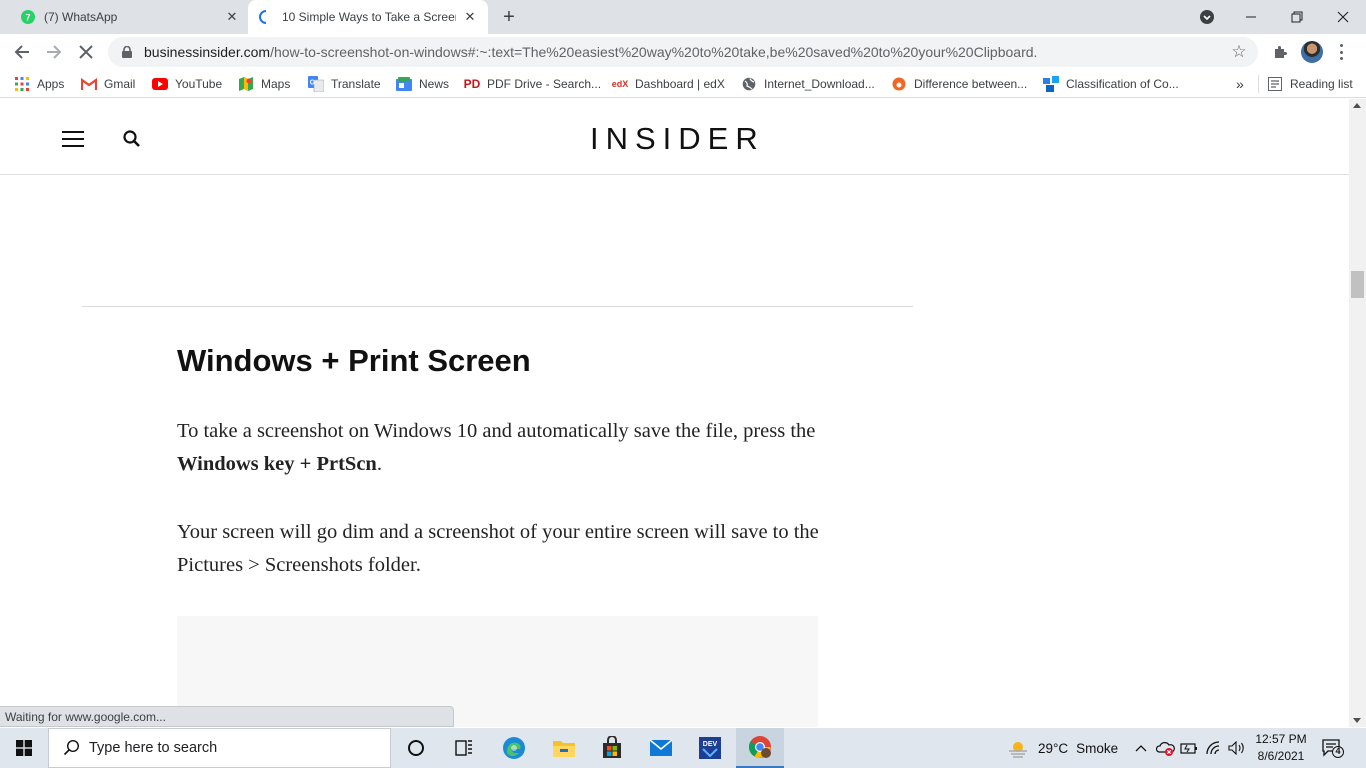 This screenshot has width=1366, height=768. I want to click on show-hidden-icons-chevron-icon, so click(1141, 748).